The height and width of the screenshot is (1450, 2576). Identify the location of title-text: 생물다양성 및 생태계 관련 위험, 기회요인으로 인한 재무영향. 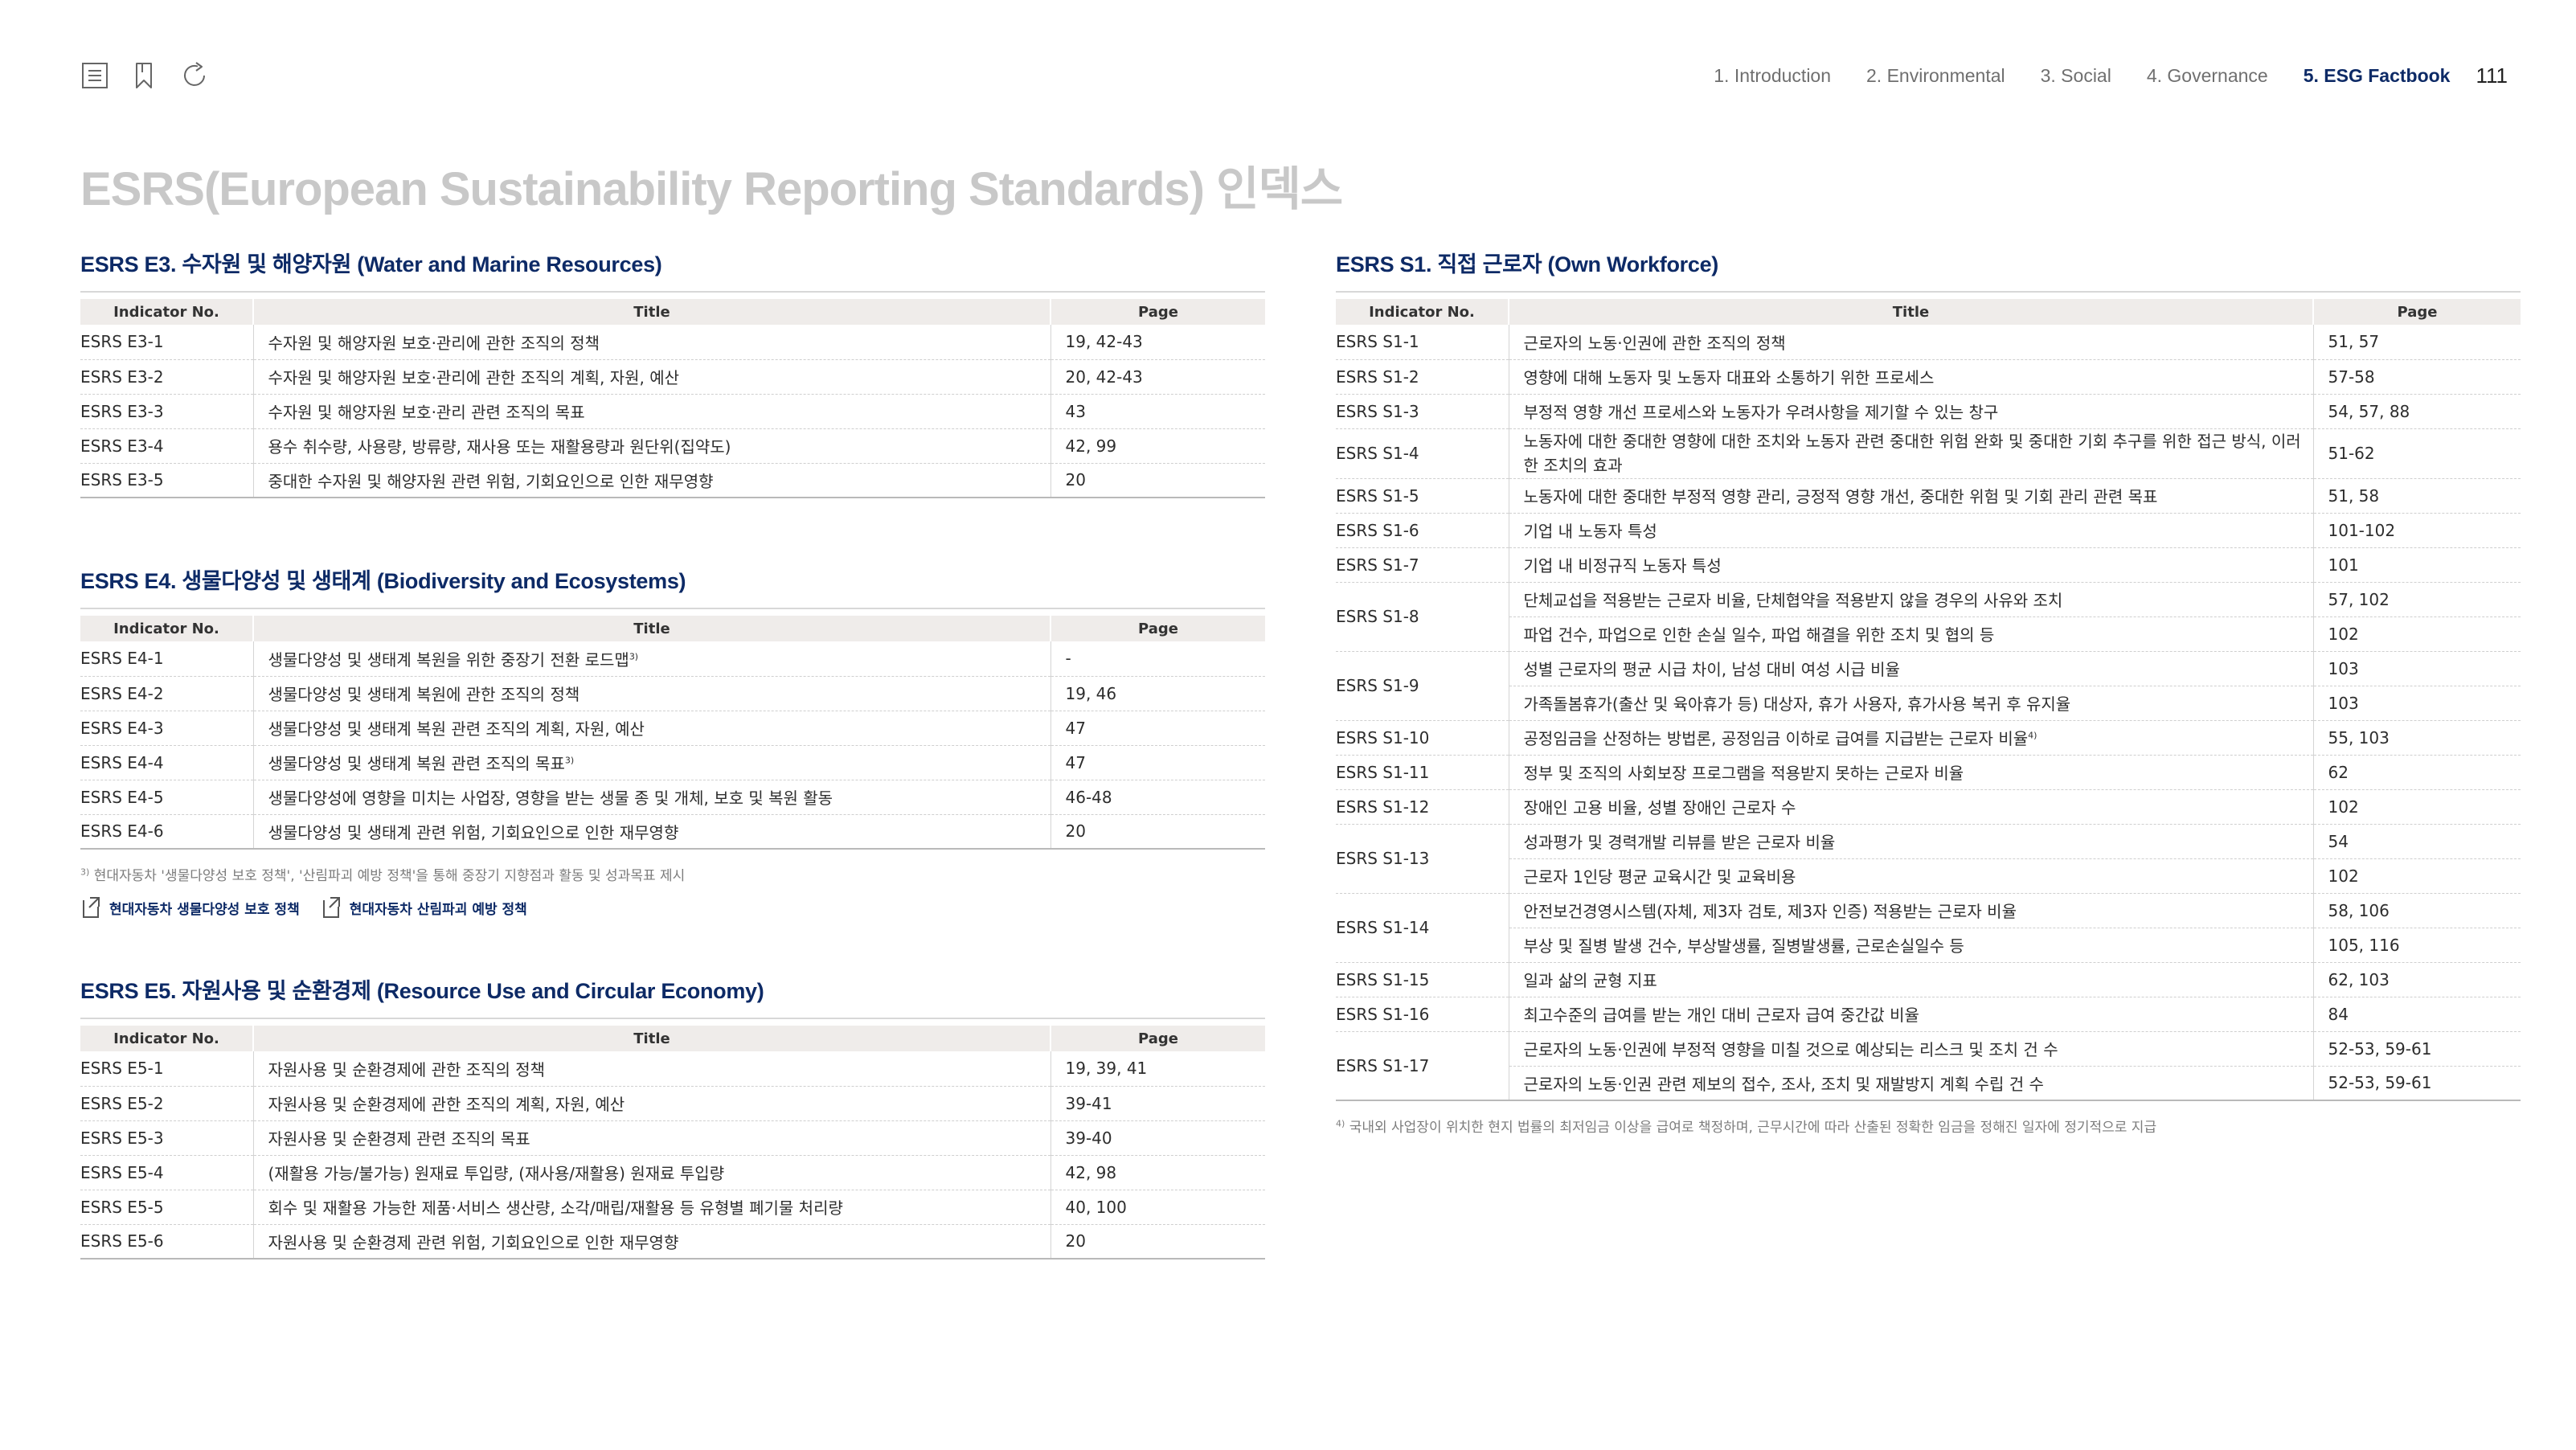
(473, 832).